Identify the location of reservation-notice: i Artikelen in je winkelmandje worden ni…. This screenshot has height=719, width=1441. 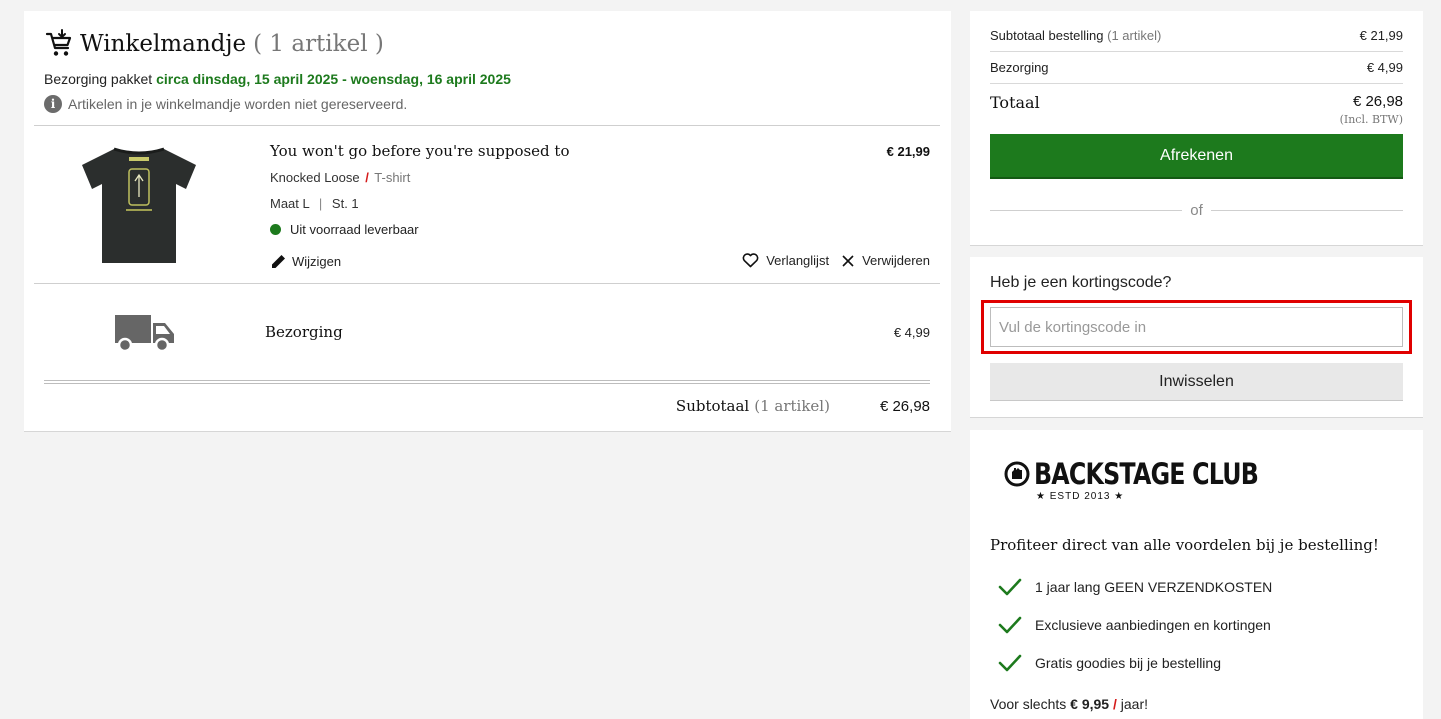
(225, 104).